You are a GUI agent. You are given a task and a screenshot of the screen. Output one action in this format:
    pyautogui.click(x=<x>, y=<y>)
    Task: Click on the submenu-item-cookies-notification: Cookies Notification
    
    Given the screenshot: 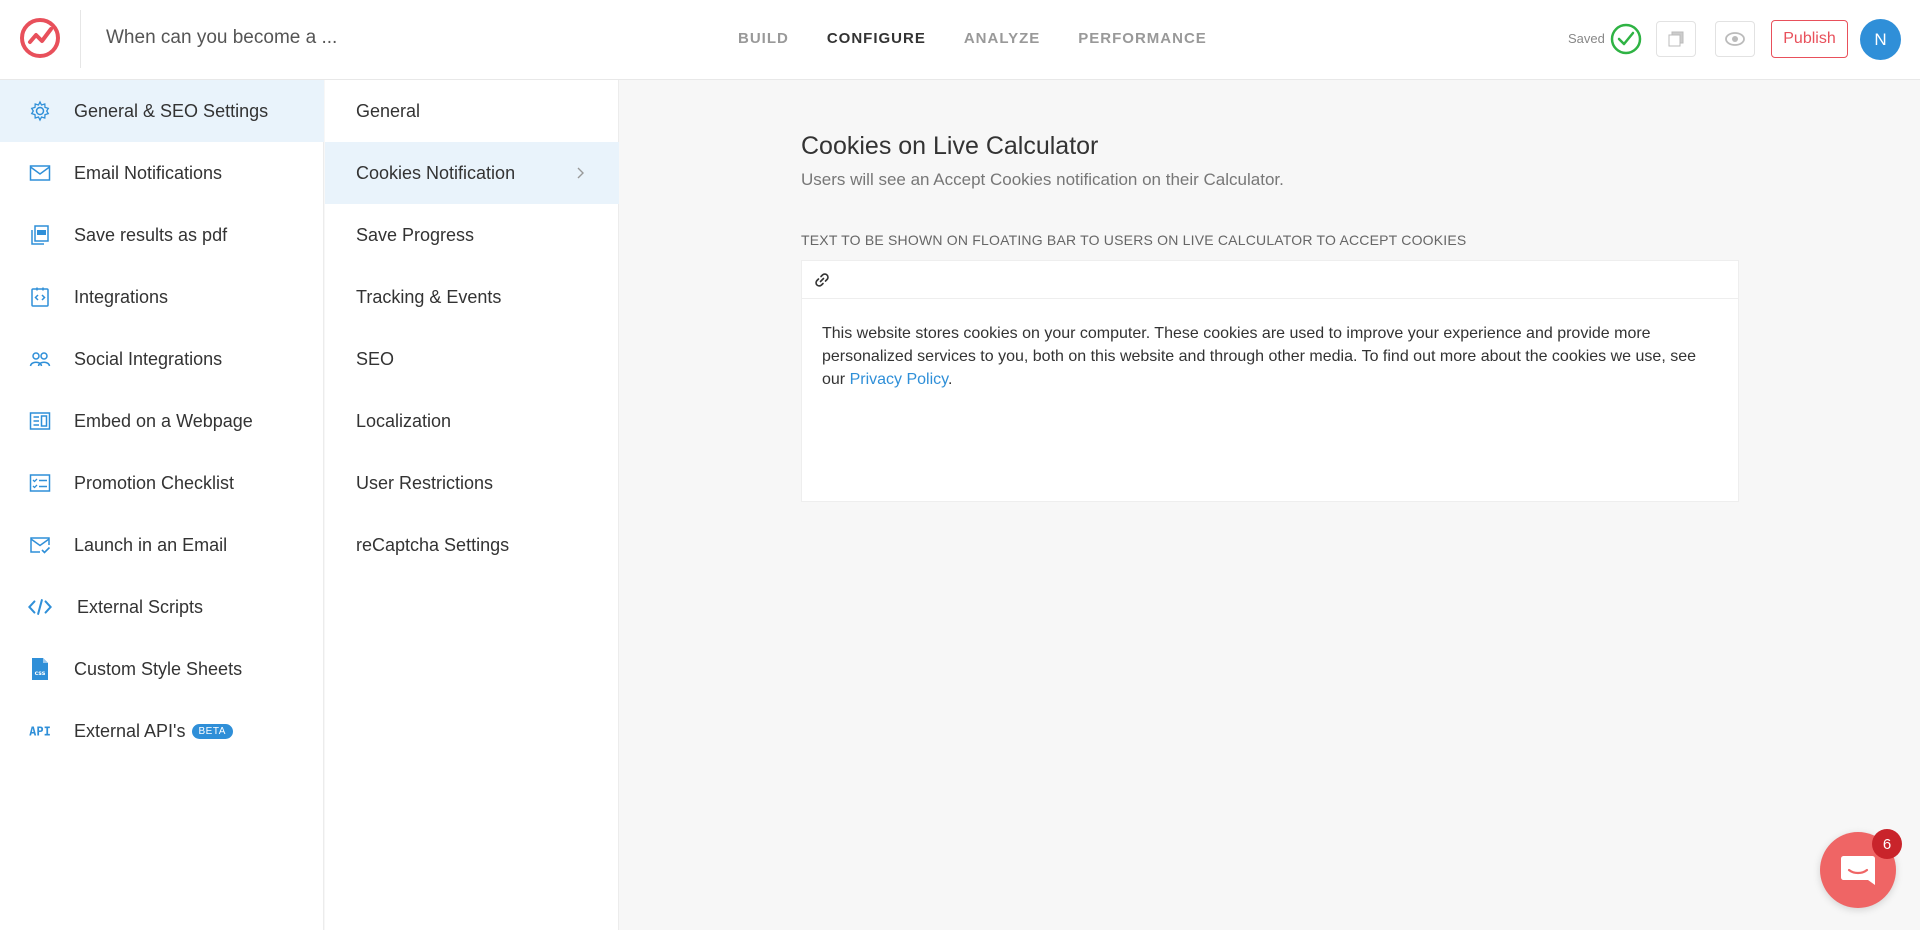 What is the action you would take?
    pyautogui.click(x=472, y=173)
    